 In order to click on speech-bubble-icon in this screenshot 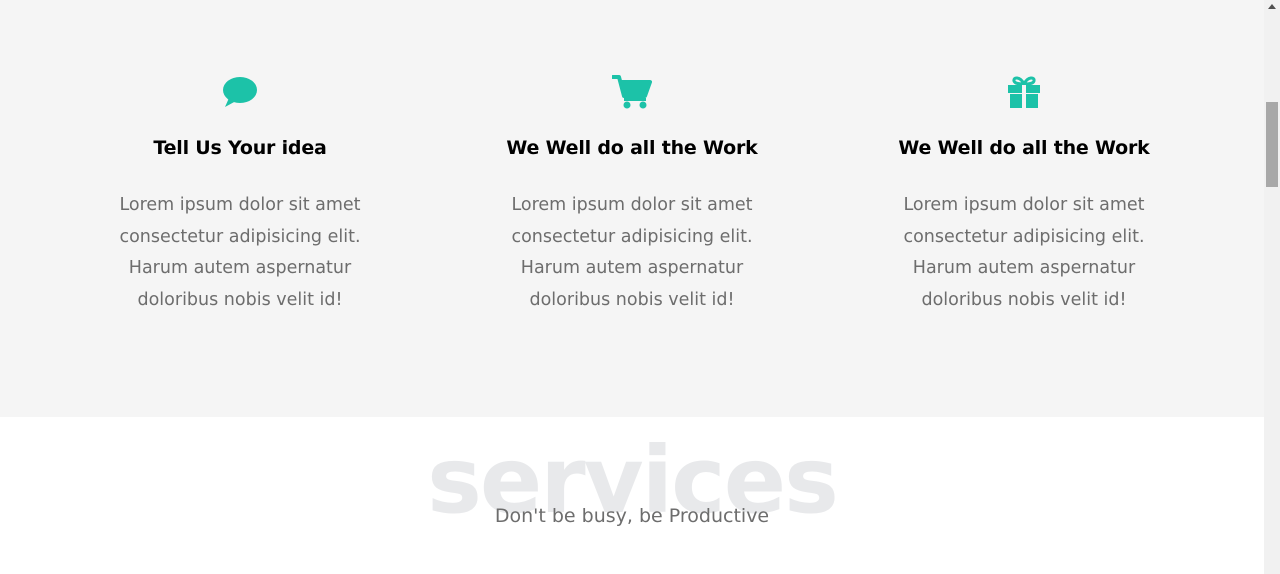, I will do `click(240, 92)`.